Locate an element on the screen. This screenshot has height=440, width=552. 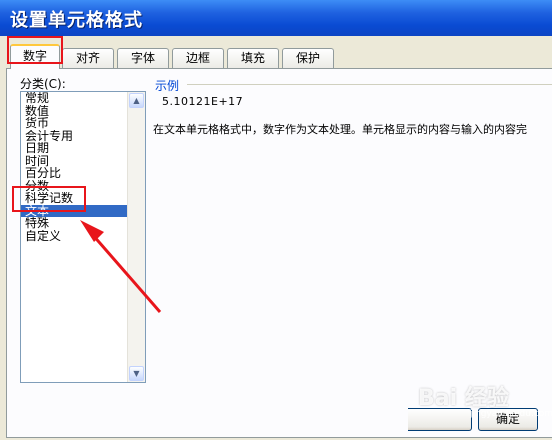
tab-fill: 填充 is located at coordinates (253, 58).